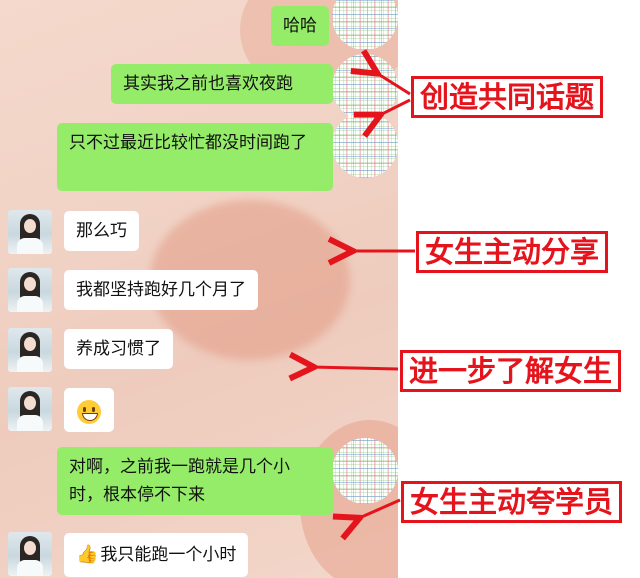 The height and width of the screenshot is (578, 640). I want to click on annotation-label: 女生主动夸学员, so click(512, 502).